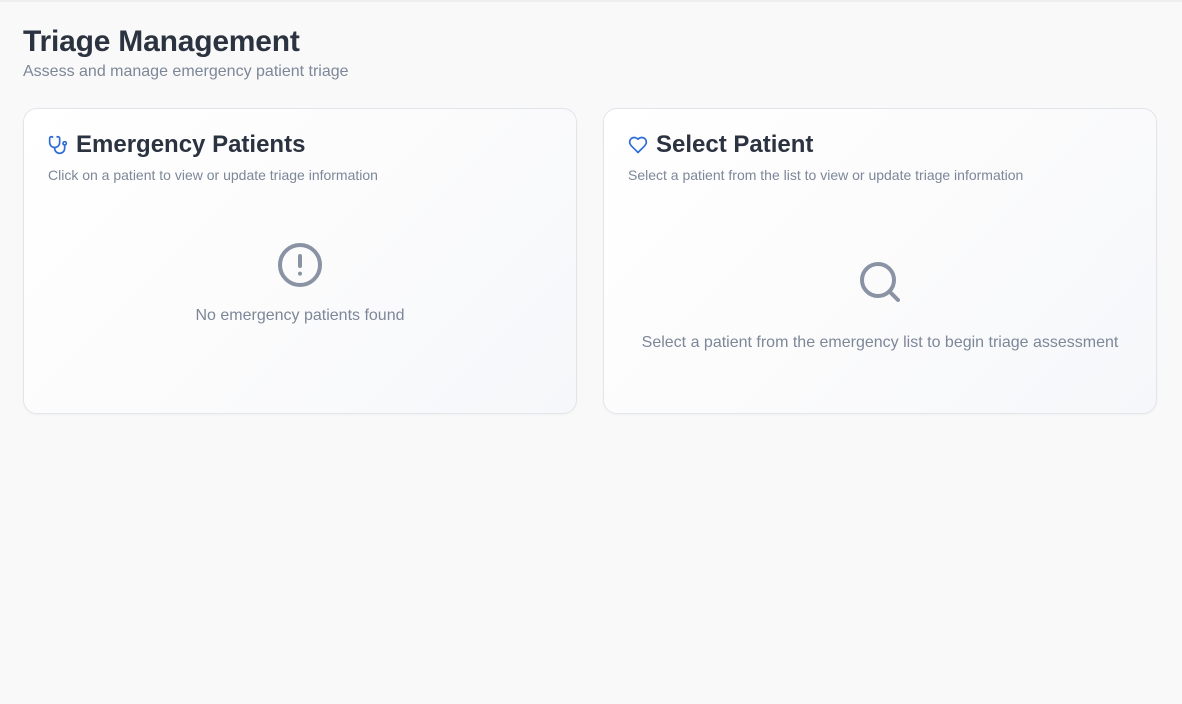 The image size is (1182, 704). What do you see at coordinates (880, 284) in the screenshot?
I see `search-icon` at bounding box center [880, 284].